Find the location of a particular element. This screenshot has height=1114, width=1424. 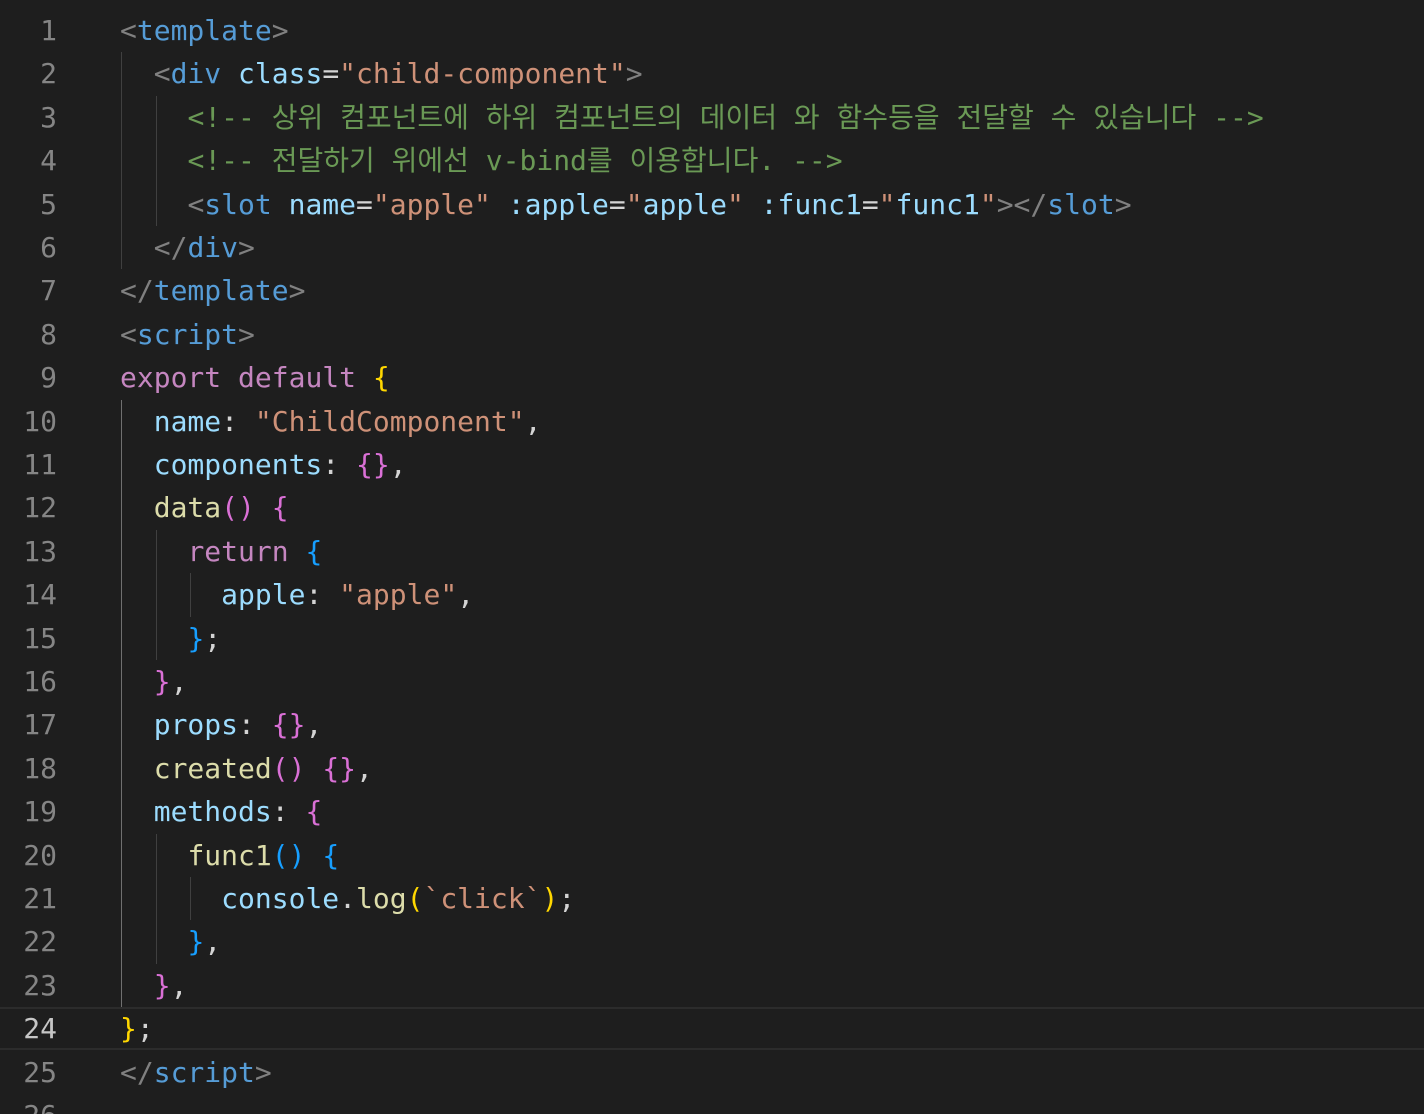

code-line: 21 console.log(`click`); is located at coordinates (712, 898).